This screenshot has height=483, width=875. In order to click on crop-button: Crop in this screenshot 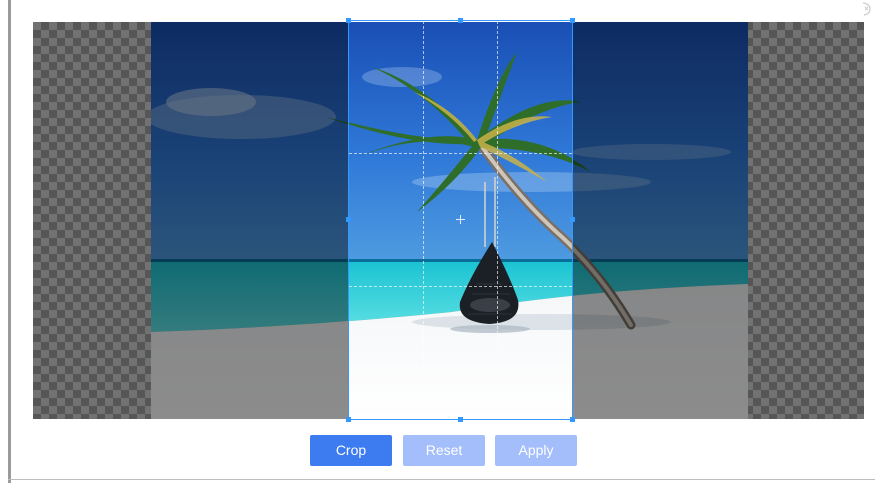, I will do `click(351, 450)`.